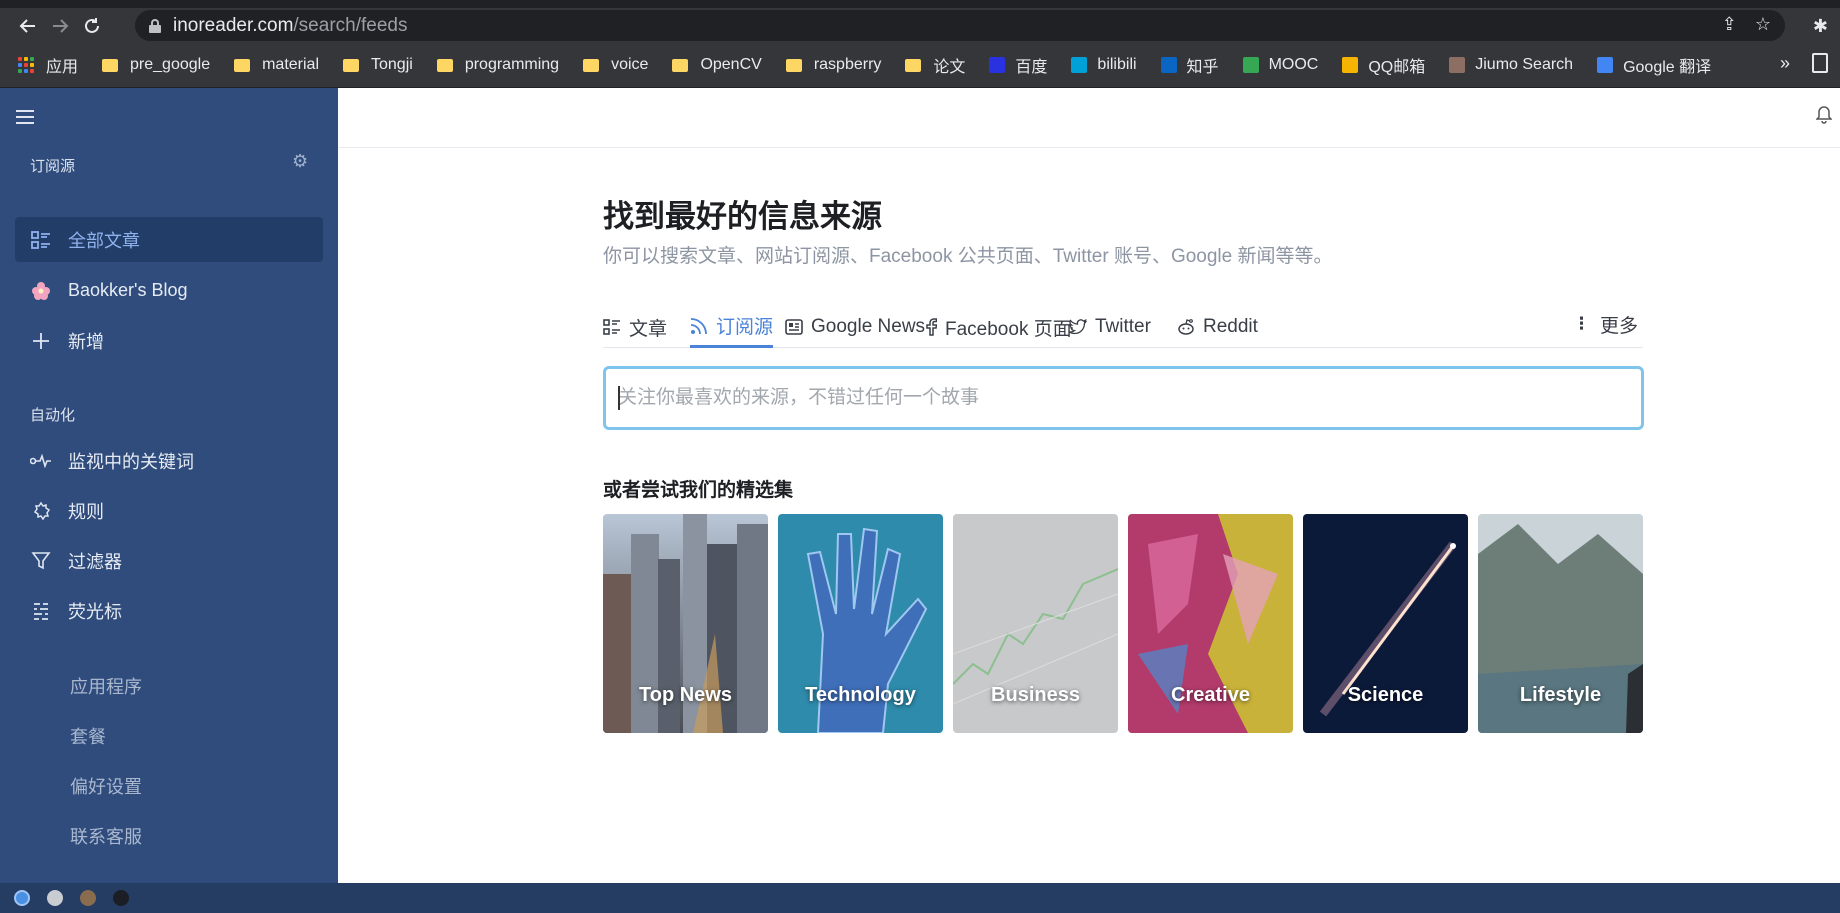  Describe the element at coordinates (106, 686) in the screenshot. I see `sidebar-link-apps: 应用程序` at that location.